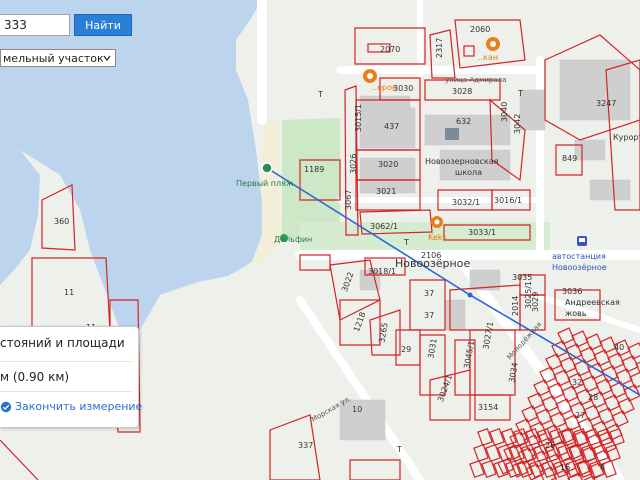 The image size is (640, 480). Describe the element at coordinates (384, 87) in the screenshot. I see `svg-text: ..ерок` at that location.